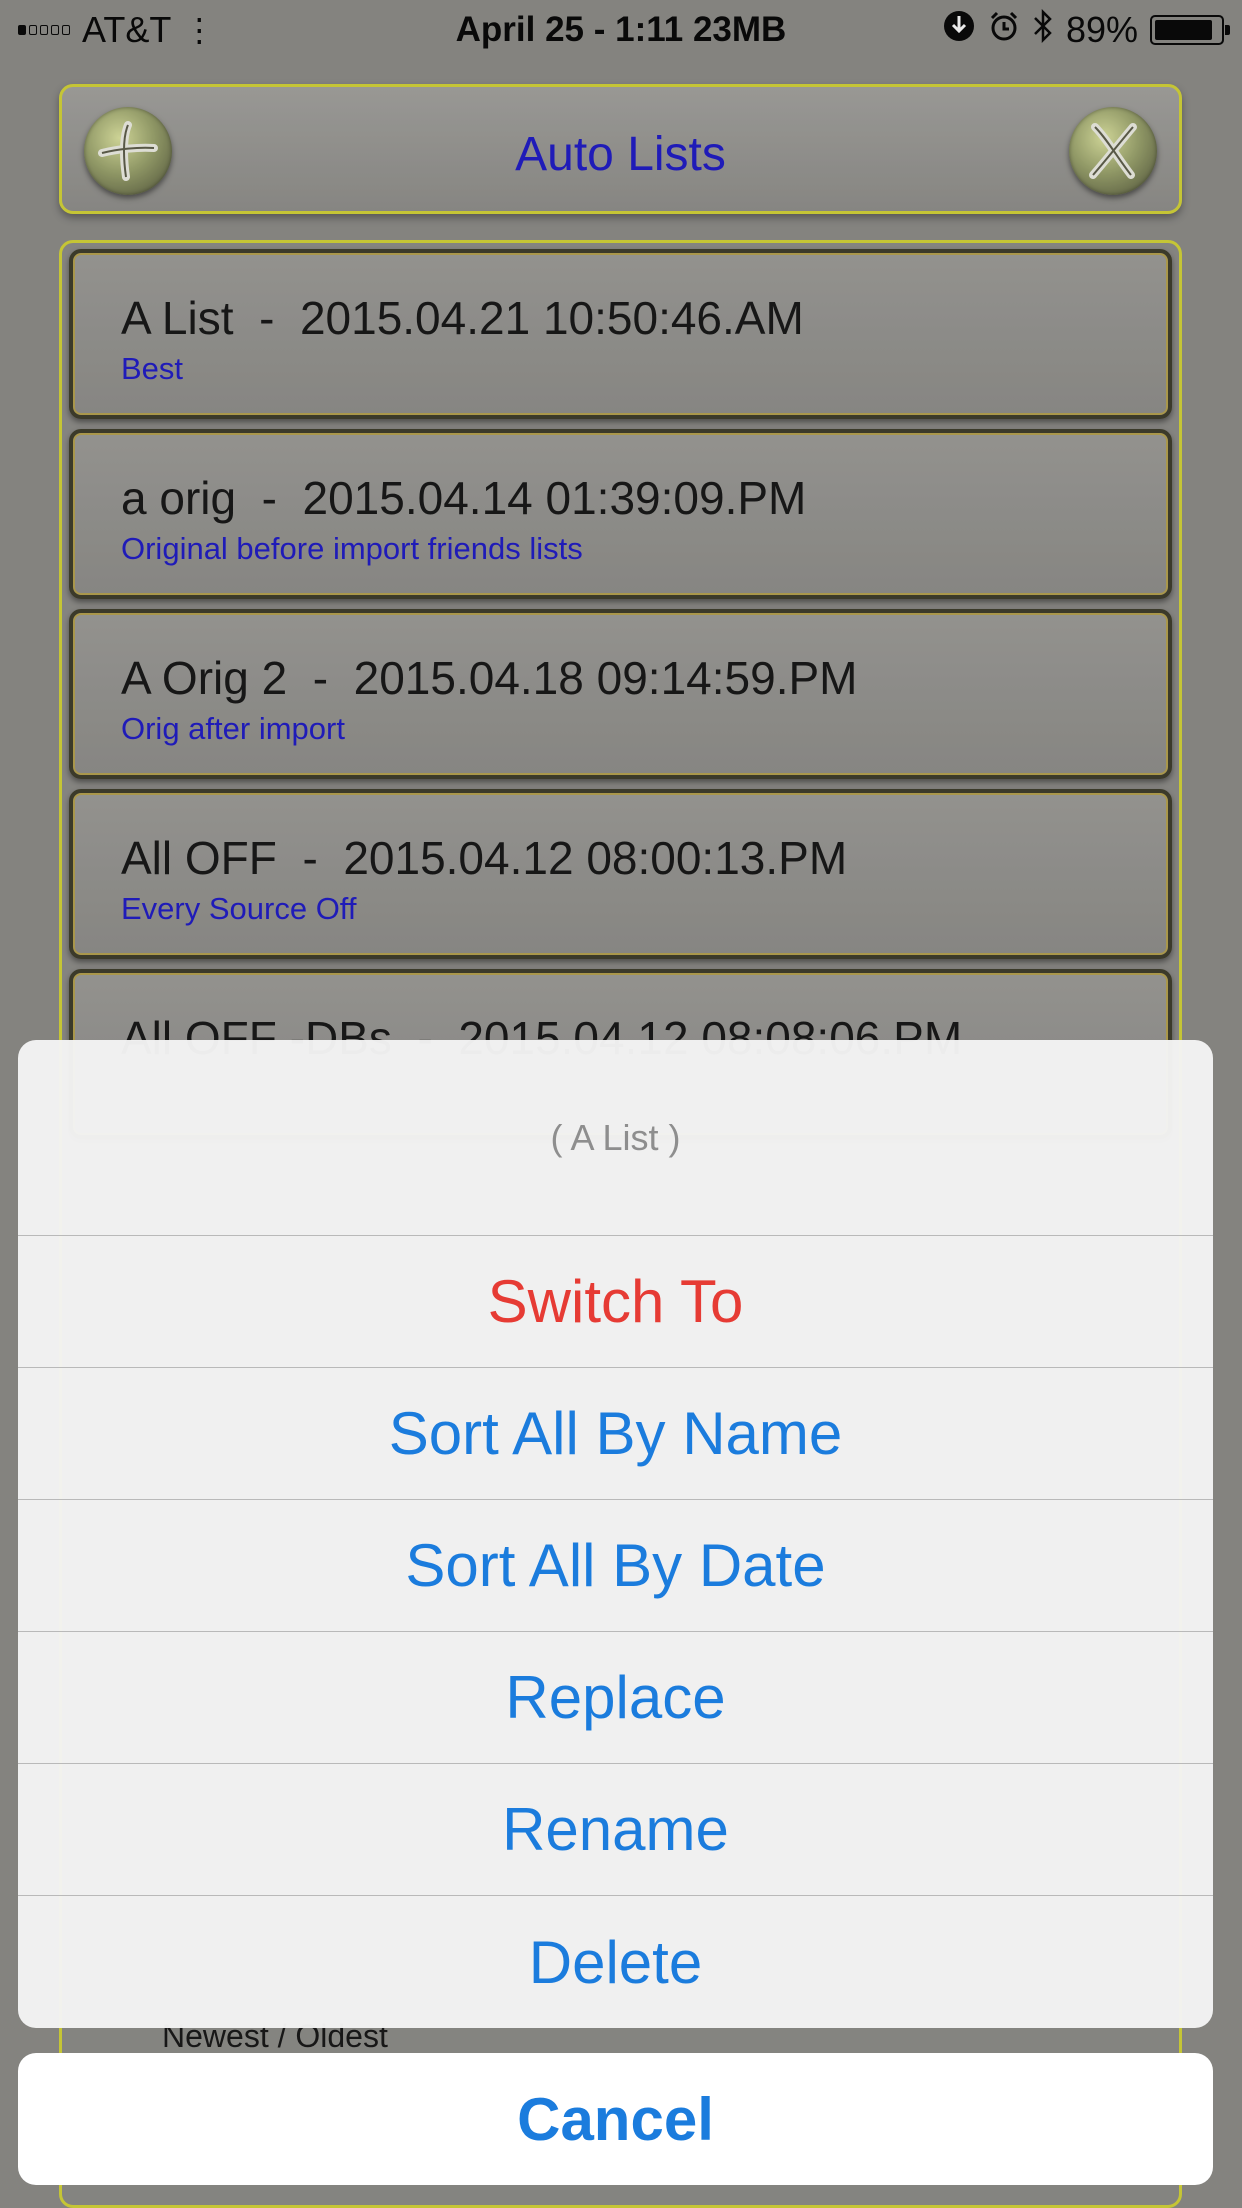  Describe the element at coordinates (615, 1566) in the screenshot. I see `sort-by-date-button: Sort All By Date` at that location.